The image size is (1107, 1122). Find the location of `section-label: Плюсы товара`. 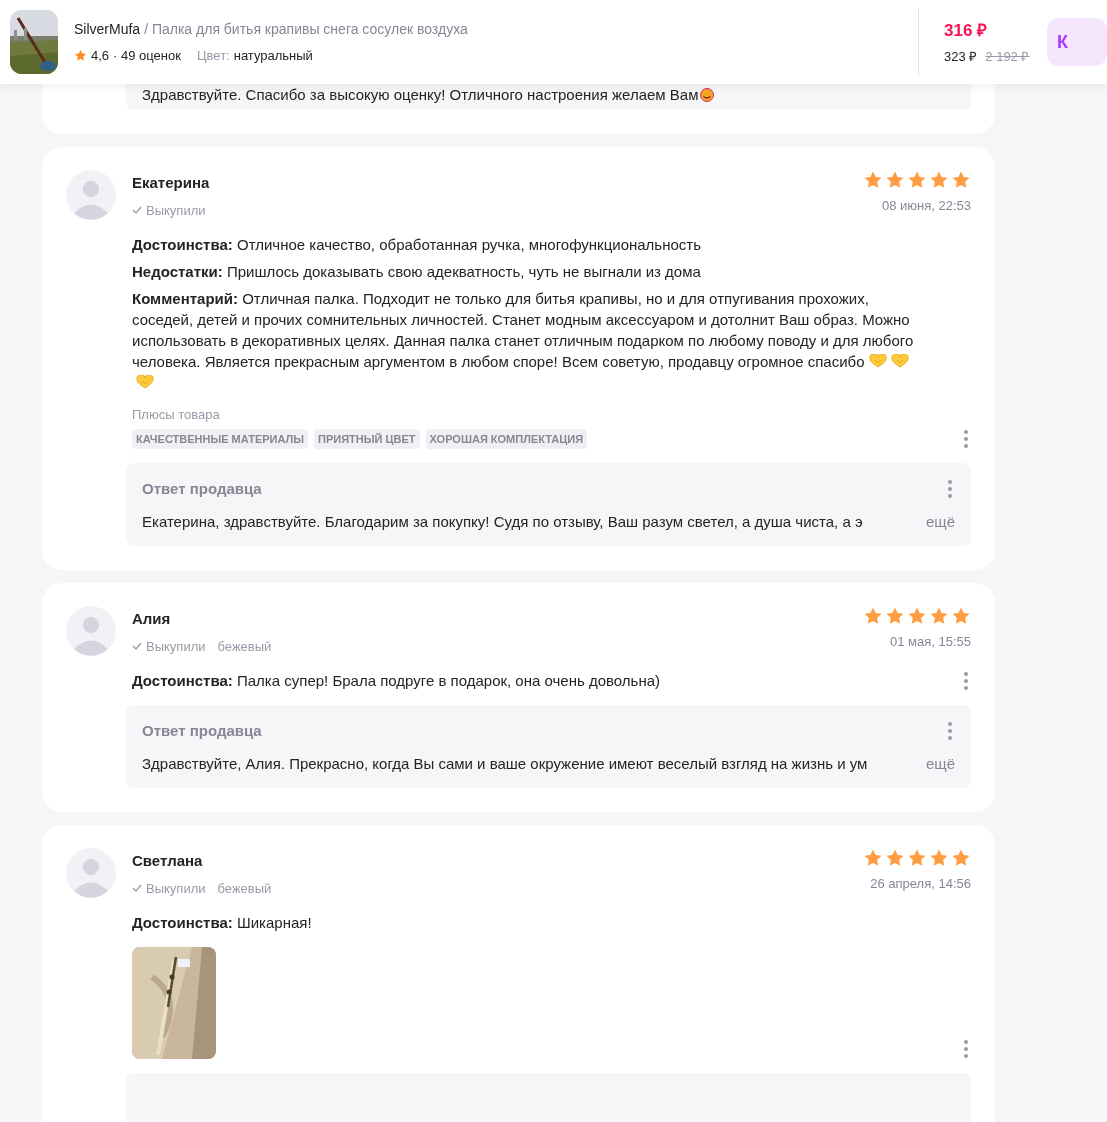

section-label: Плюсы товара is located at coordinates (176, 415).